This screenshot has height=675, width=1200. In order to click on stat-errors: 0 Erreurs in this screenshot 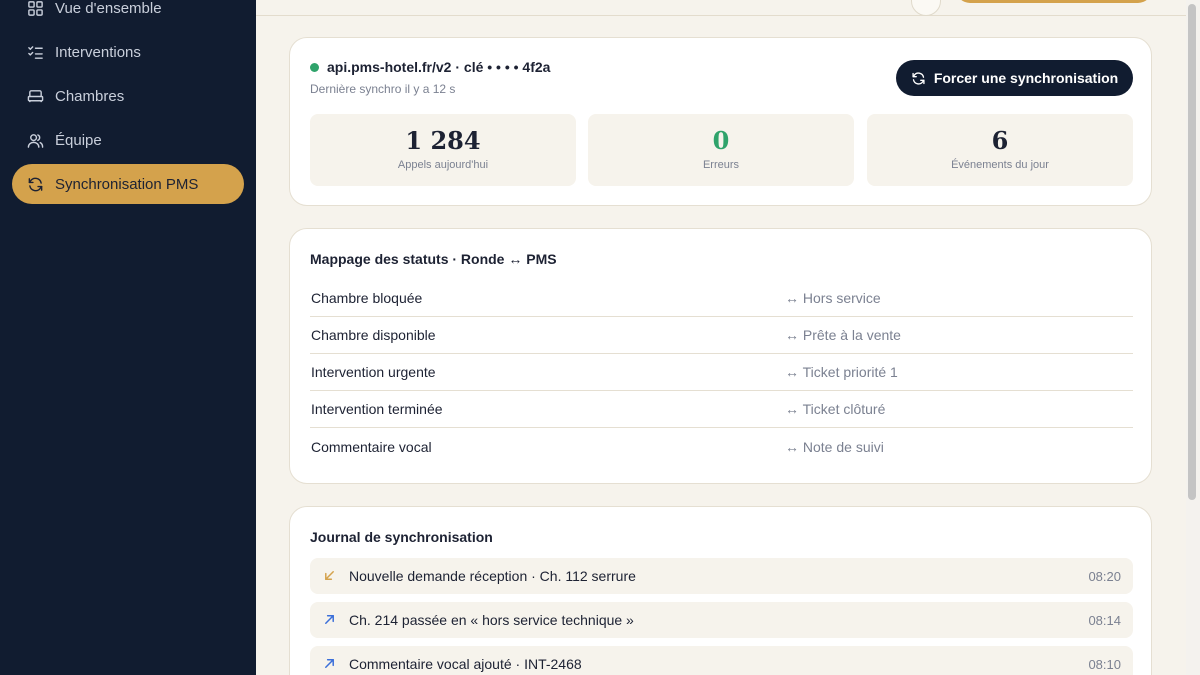, I will do `click(721, 150)`.